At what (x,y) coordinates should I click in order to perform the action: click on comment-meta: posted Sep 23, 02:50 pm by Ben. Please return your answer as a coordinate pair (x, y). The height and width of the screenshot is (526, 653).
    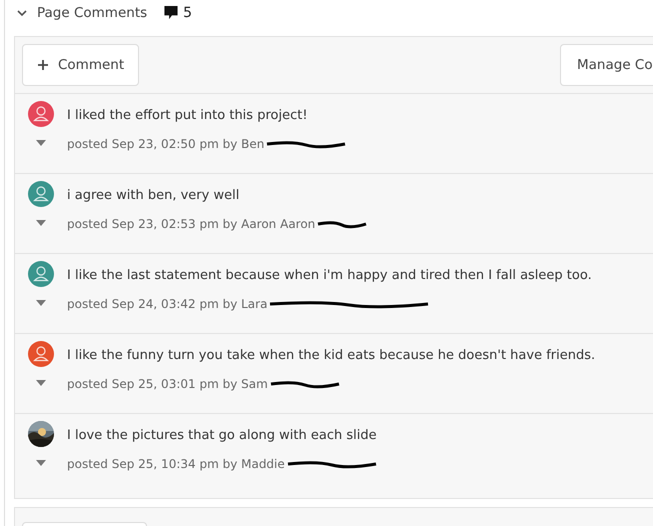
    Looking at the image, I should click on (165, 144).